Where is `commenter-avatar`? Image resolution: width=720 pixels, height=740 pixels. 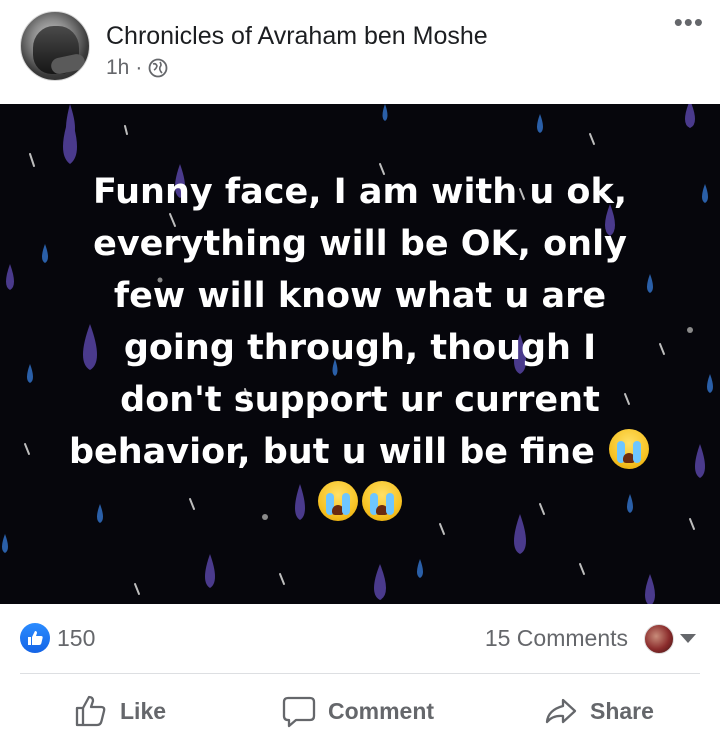 commenter-avatar is located at coordinates (659, 639).